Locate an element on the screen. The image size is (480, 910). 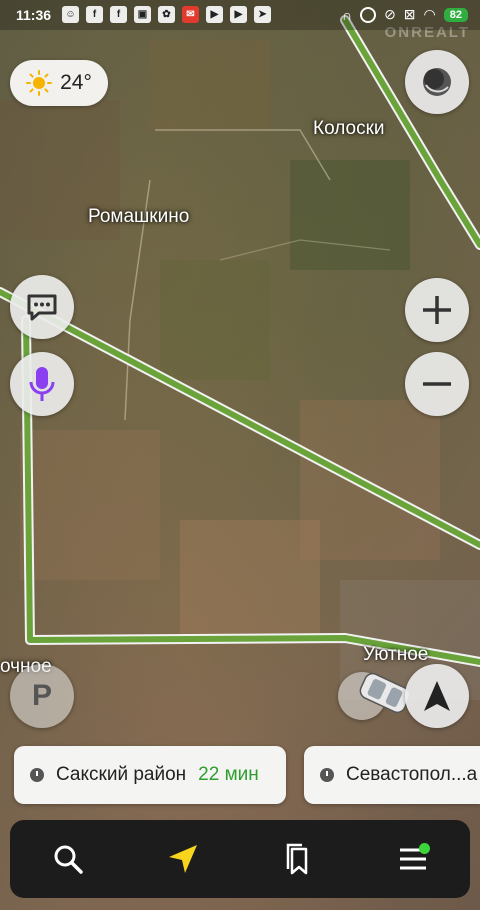
zoom-out-button is located at coordinates (437, 384).